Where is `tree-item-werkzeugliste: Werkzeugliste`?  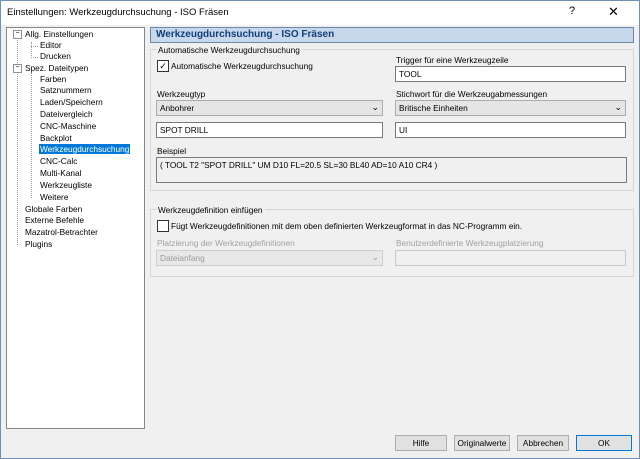 tree-item-werkzeugliste: Werkzeugliste is located at coordinates (66, 185).